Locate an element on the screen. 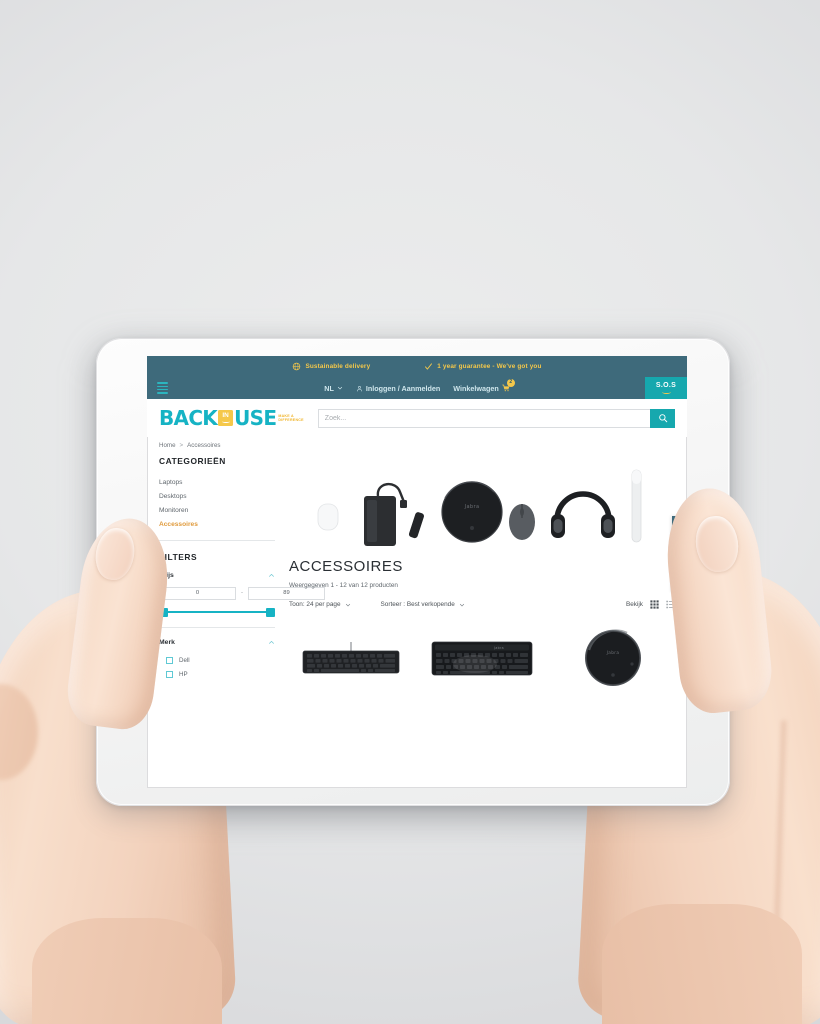 This screenshot has height=1024, width=820. search-box is located at coordinates (496, 418).